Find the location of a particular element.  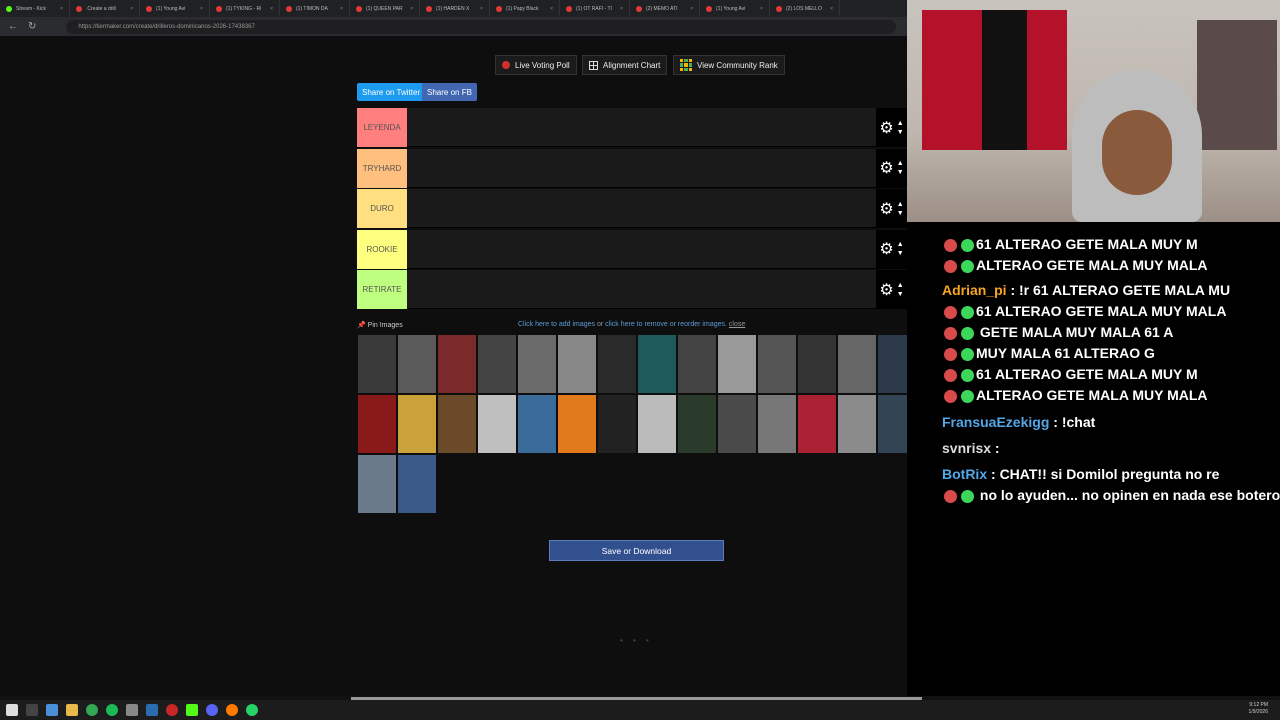

browser-tab: Stream - Kick × is located at coordinates (35, 8).